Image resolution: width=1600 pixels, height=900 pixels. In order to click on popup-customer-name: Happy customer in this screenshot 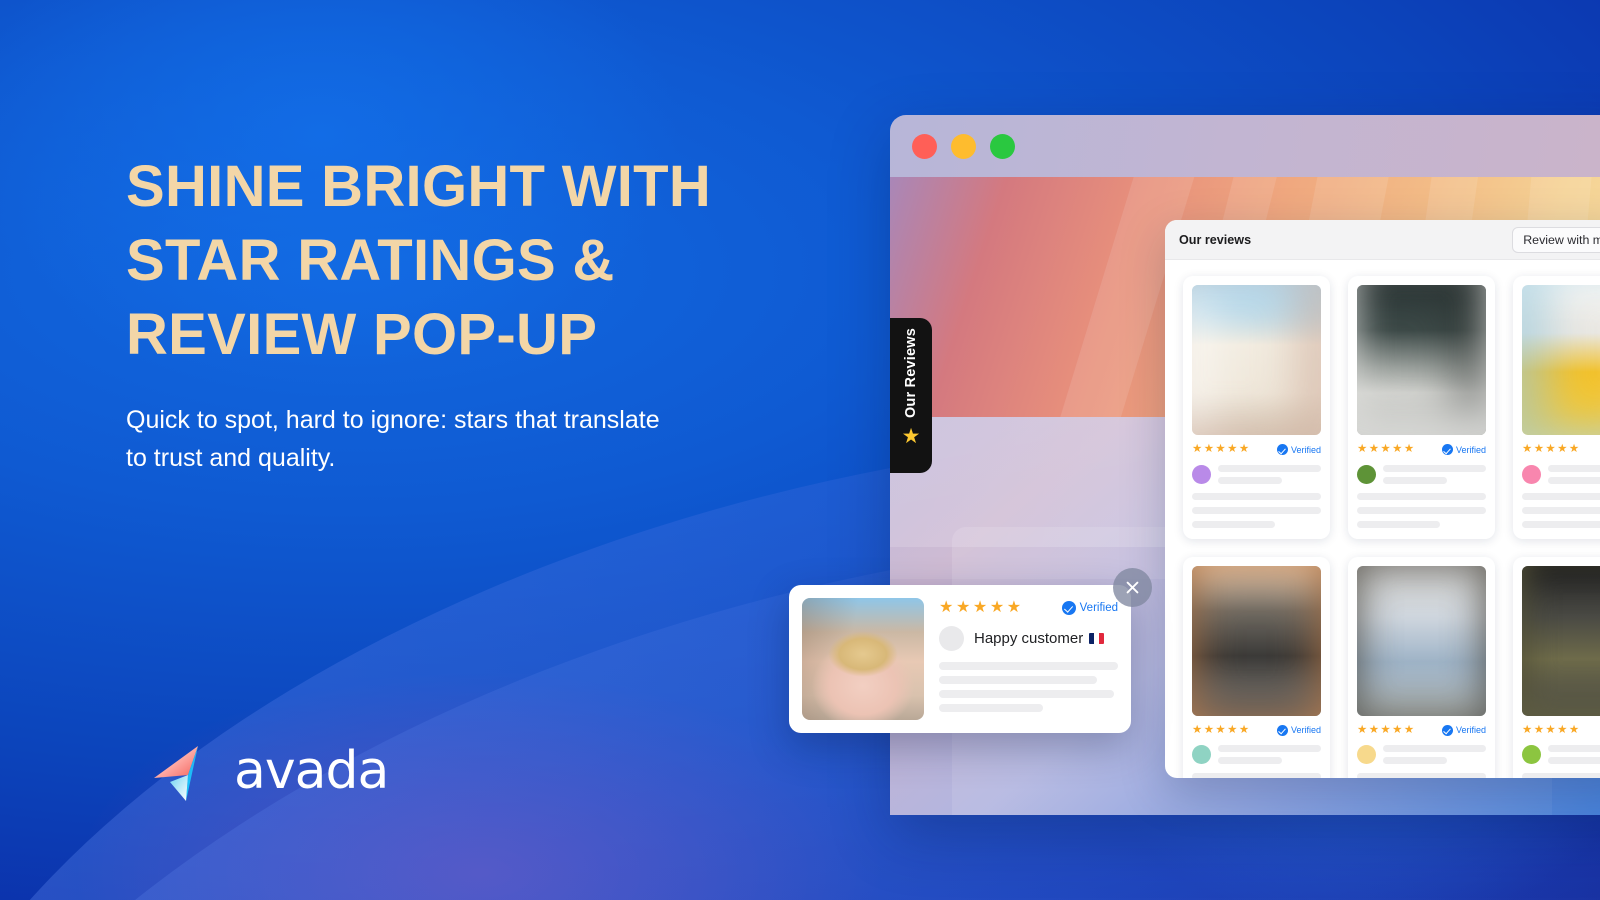, I will do `click(1029, 638)`.